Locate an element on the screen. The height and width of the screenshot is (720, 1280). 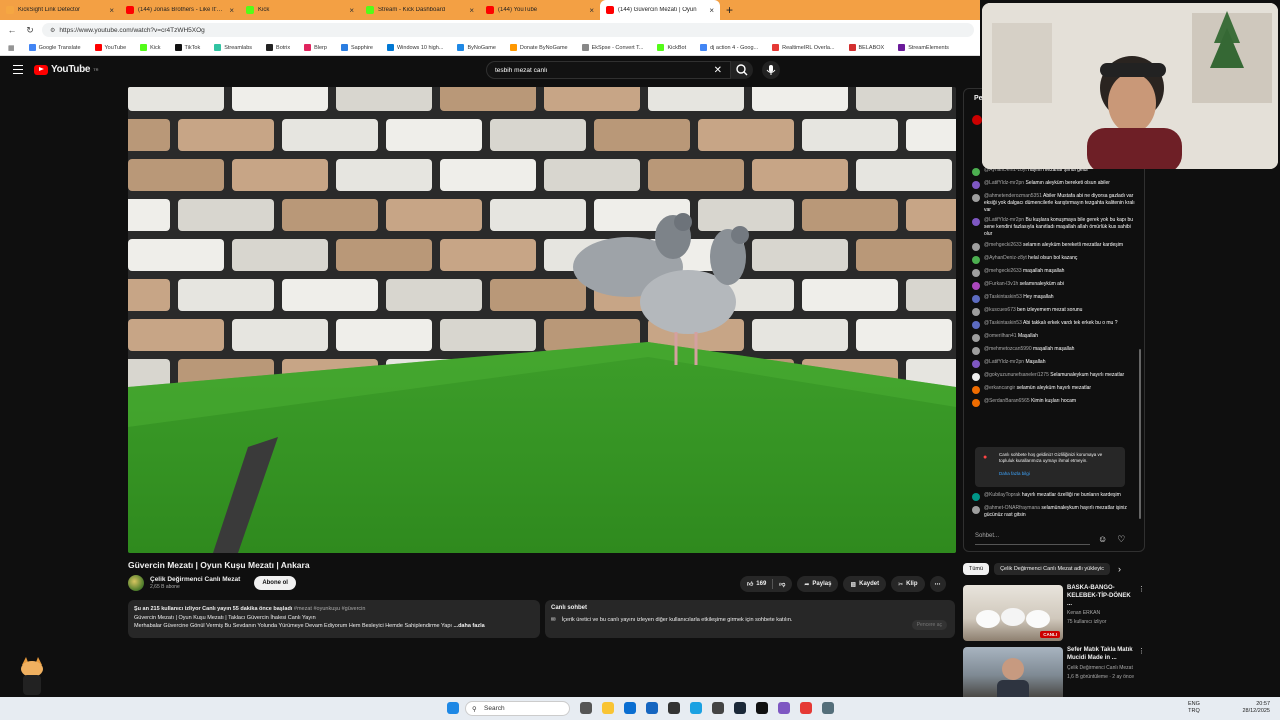
bookmark-item: Blerp is located at coordinates (315, 47).